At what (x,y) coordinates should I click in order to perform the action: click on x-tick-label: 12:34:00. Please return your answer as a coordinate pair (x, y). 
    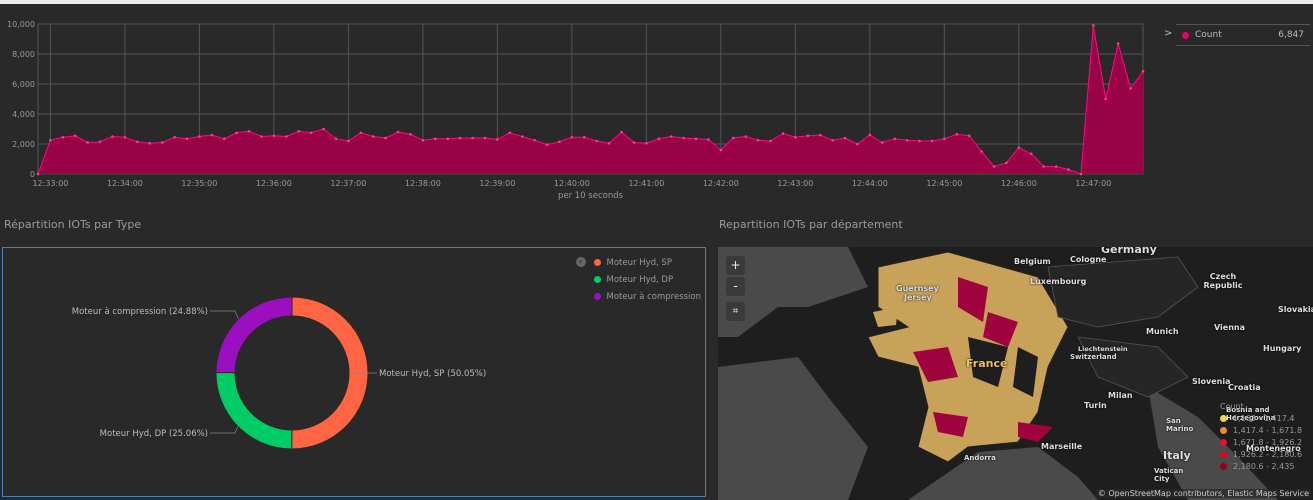
    Looking at the image, I should click on (125, 183).